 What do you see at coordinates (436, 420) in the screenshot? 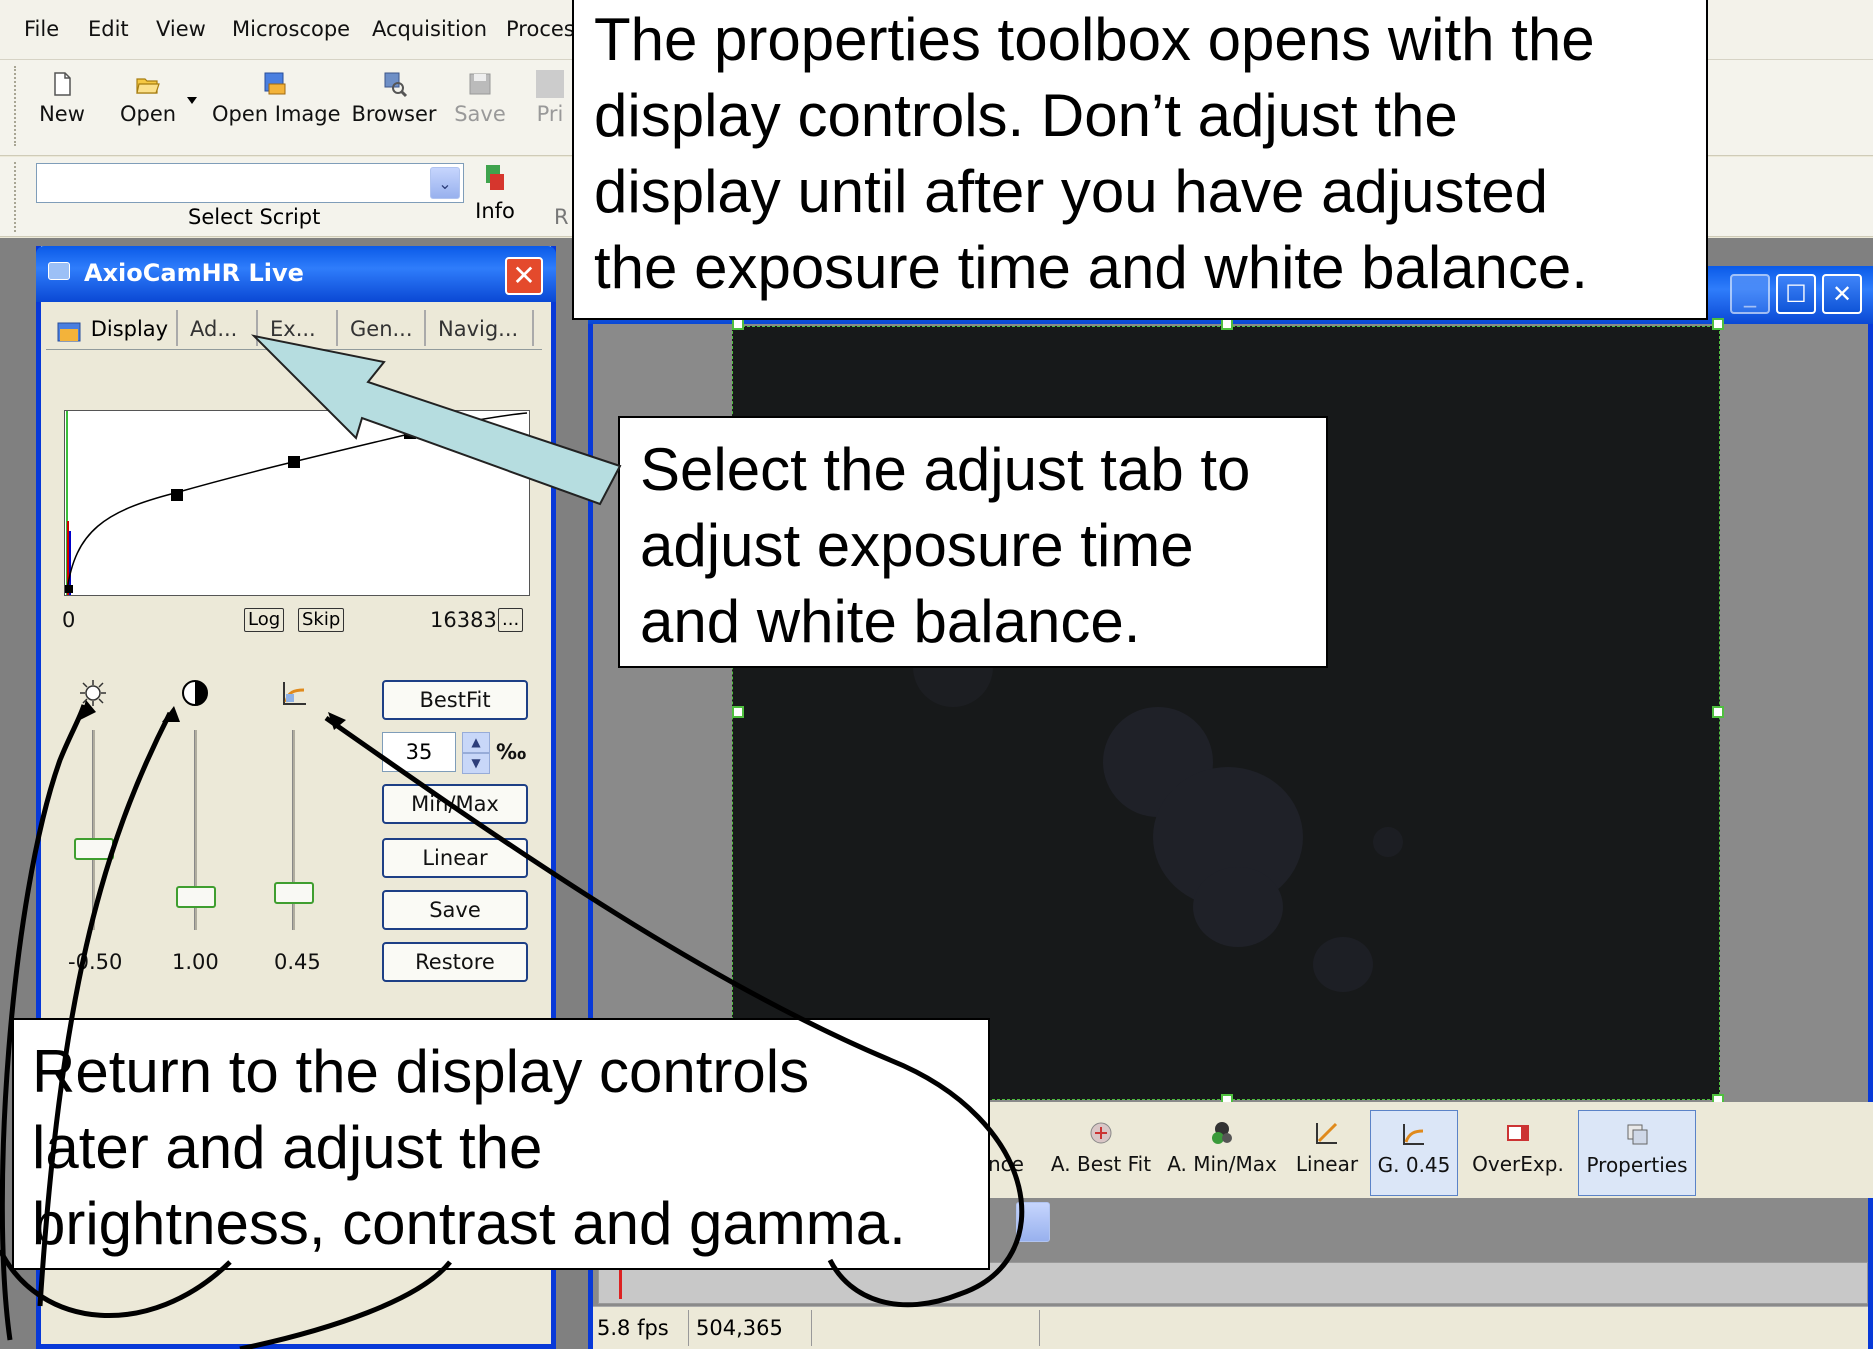
I see `adjust-tab-arrow` at bounding box center [436, 420].